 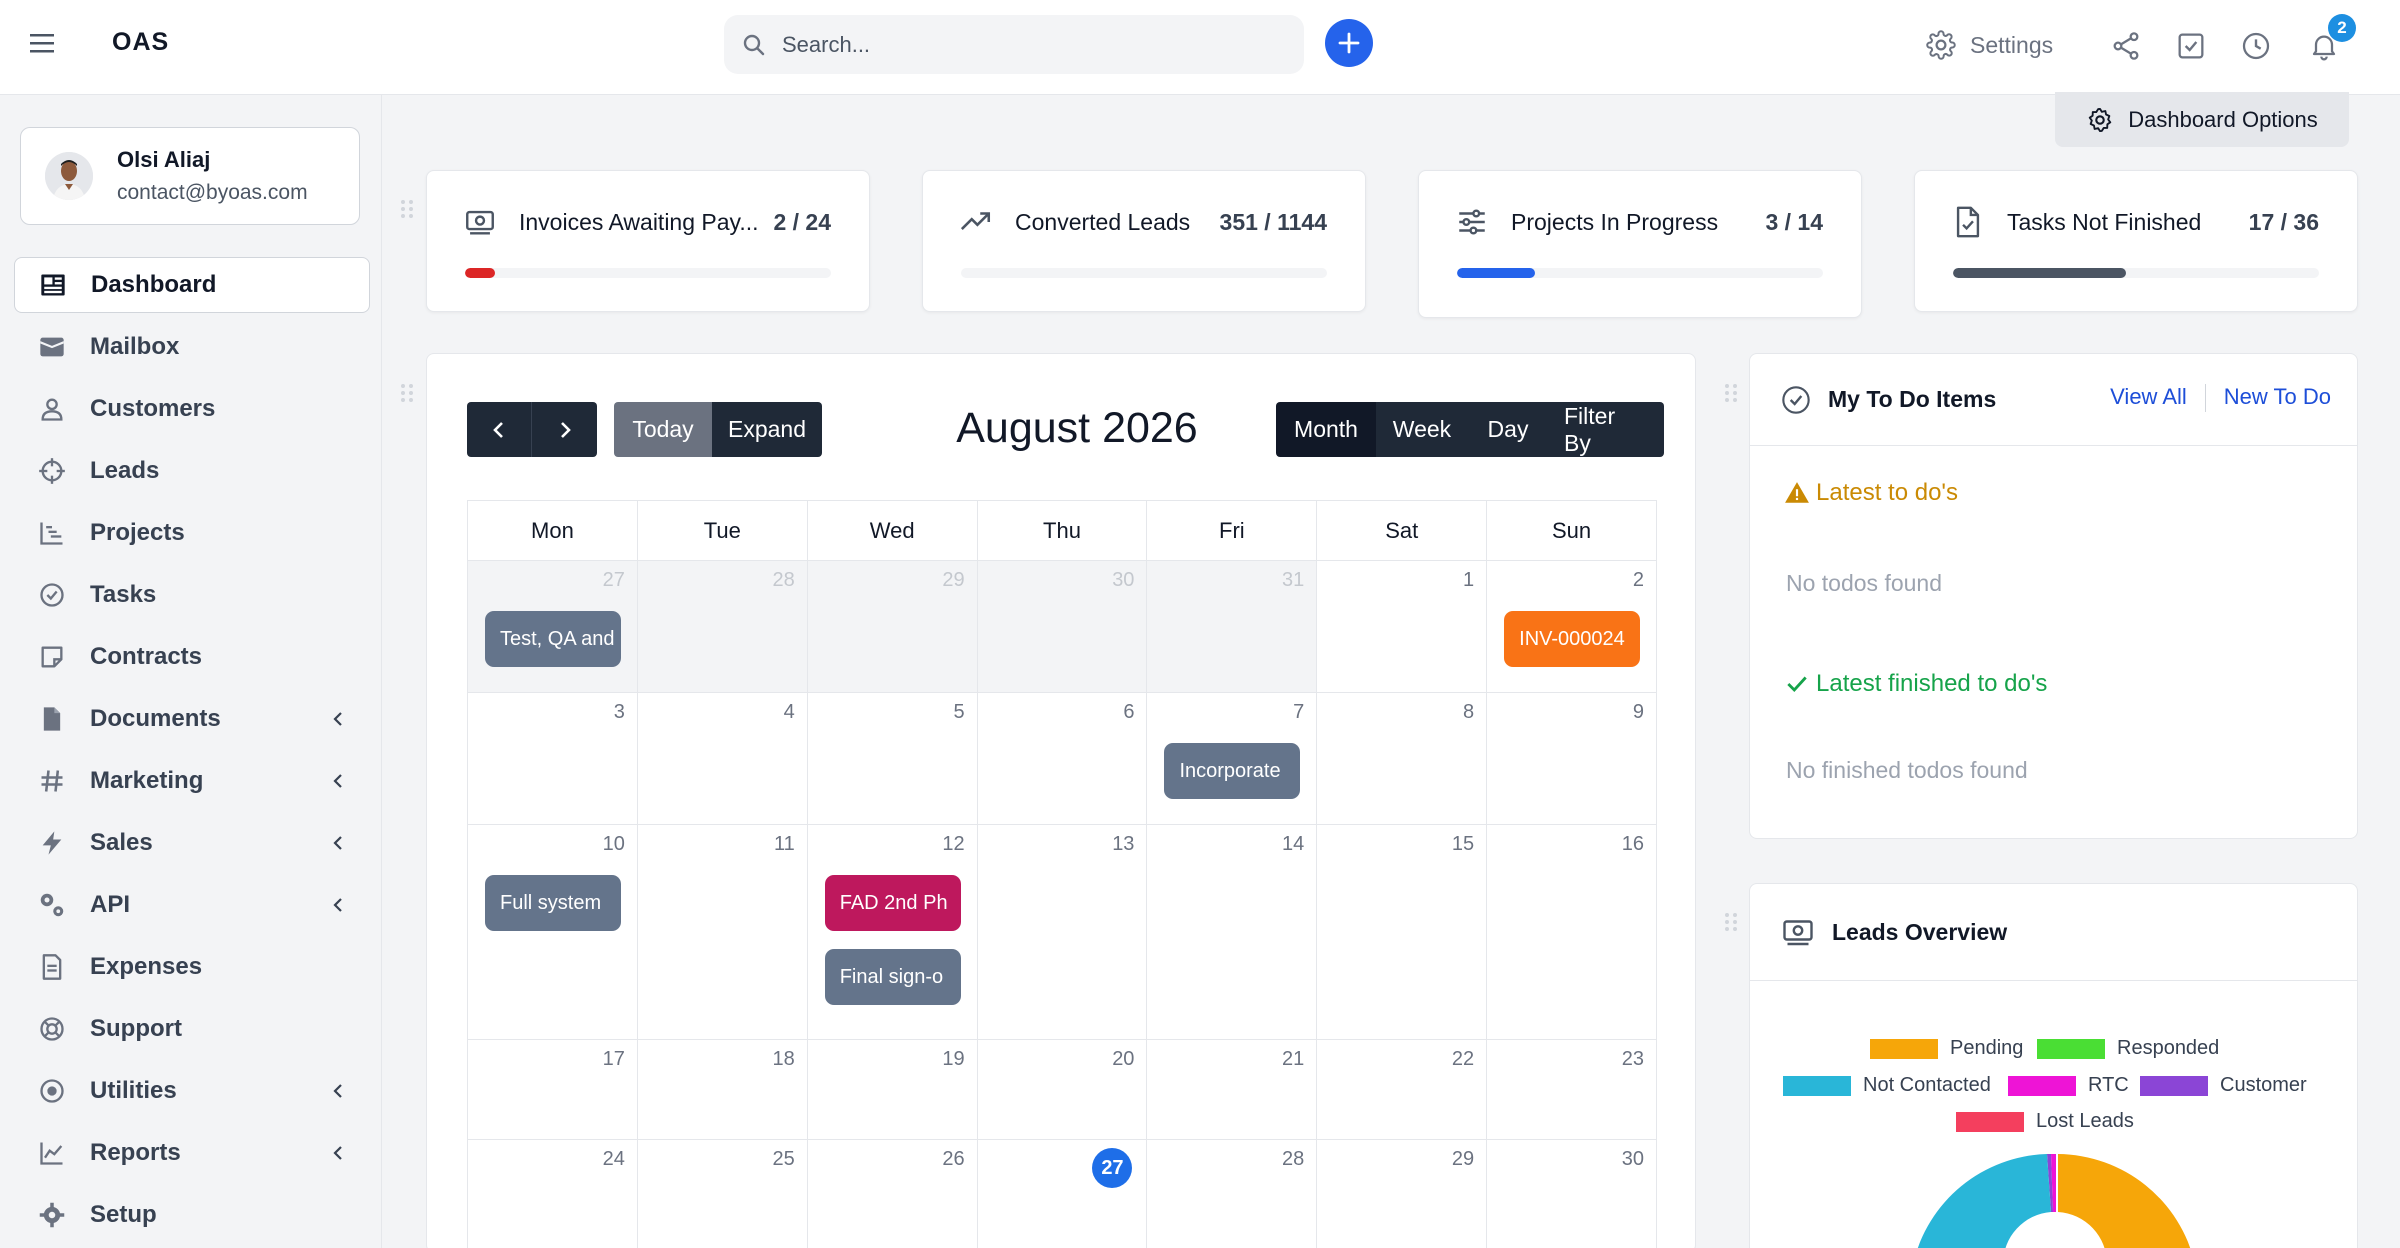 What do you see at coordinates (958, 712) in the screenshot?
I see `day-number: 5` at bounding box center [958, 712].